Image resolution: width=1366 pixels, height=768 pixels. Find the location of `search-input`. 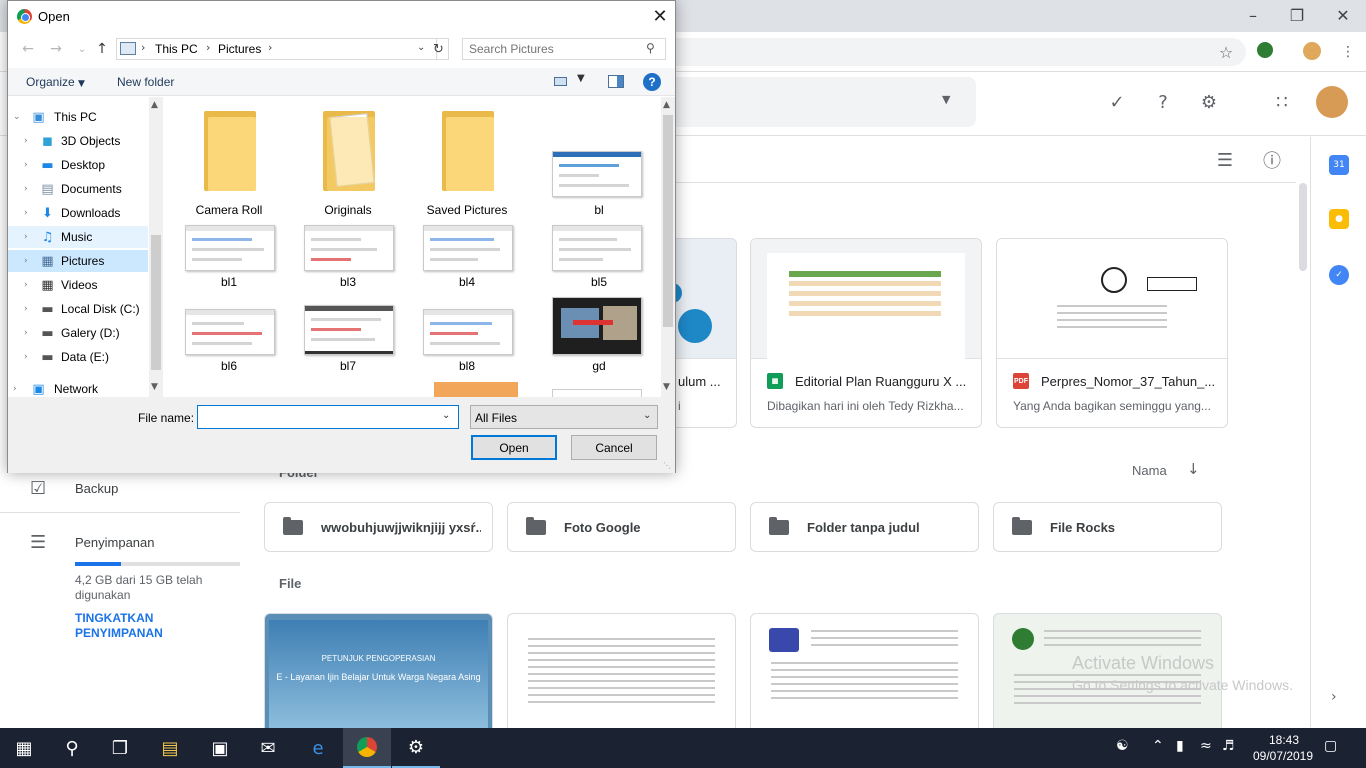

search-input is located at coordinates (554, 49).